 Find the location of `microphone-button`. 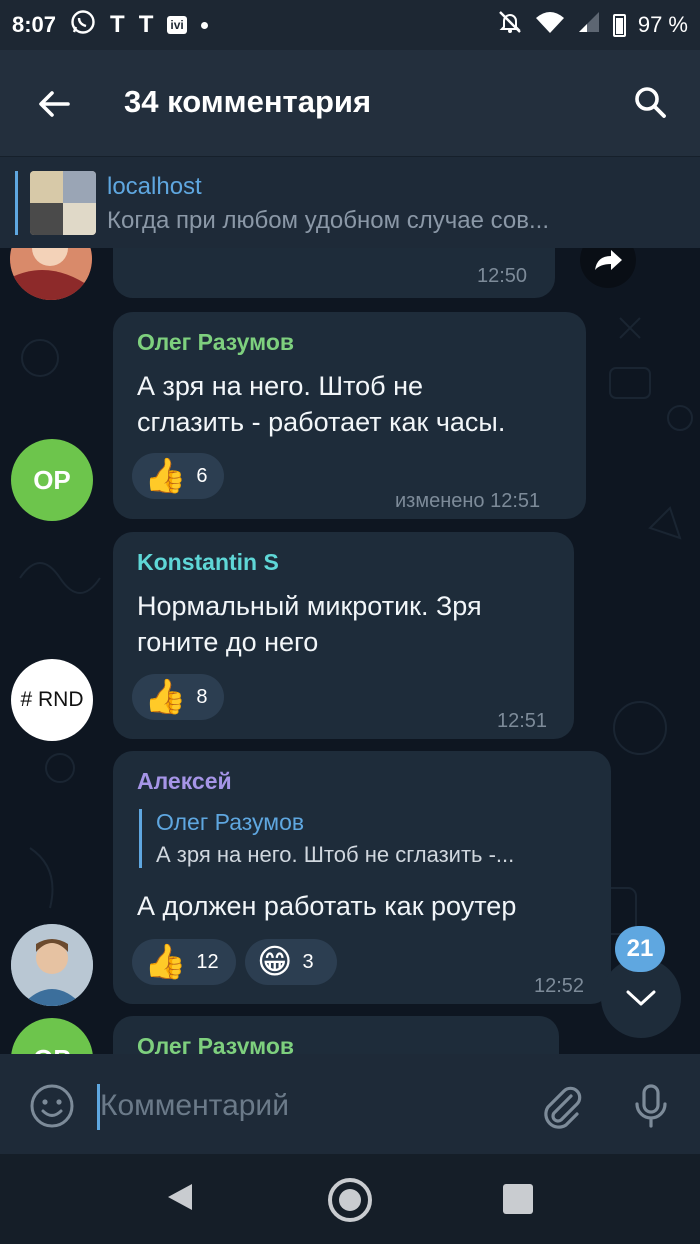

microphone-button is located at coordinates (651, 1106).